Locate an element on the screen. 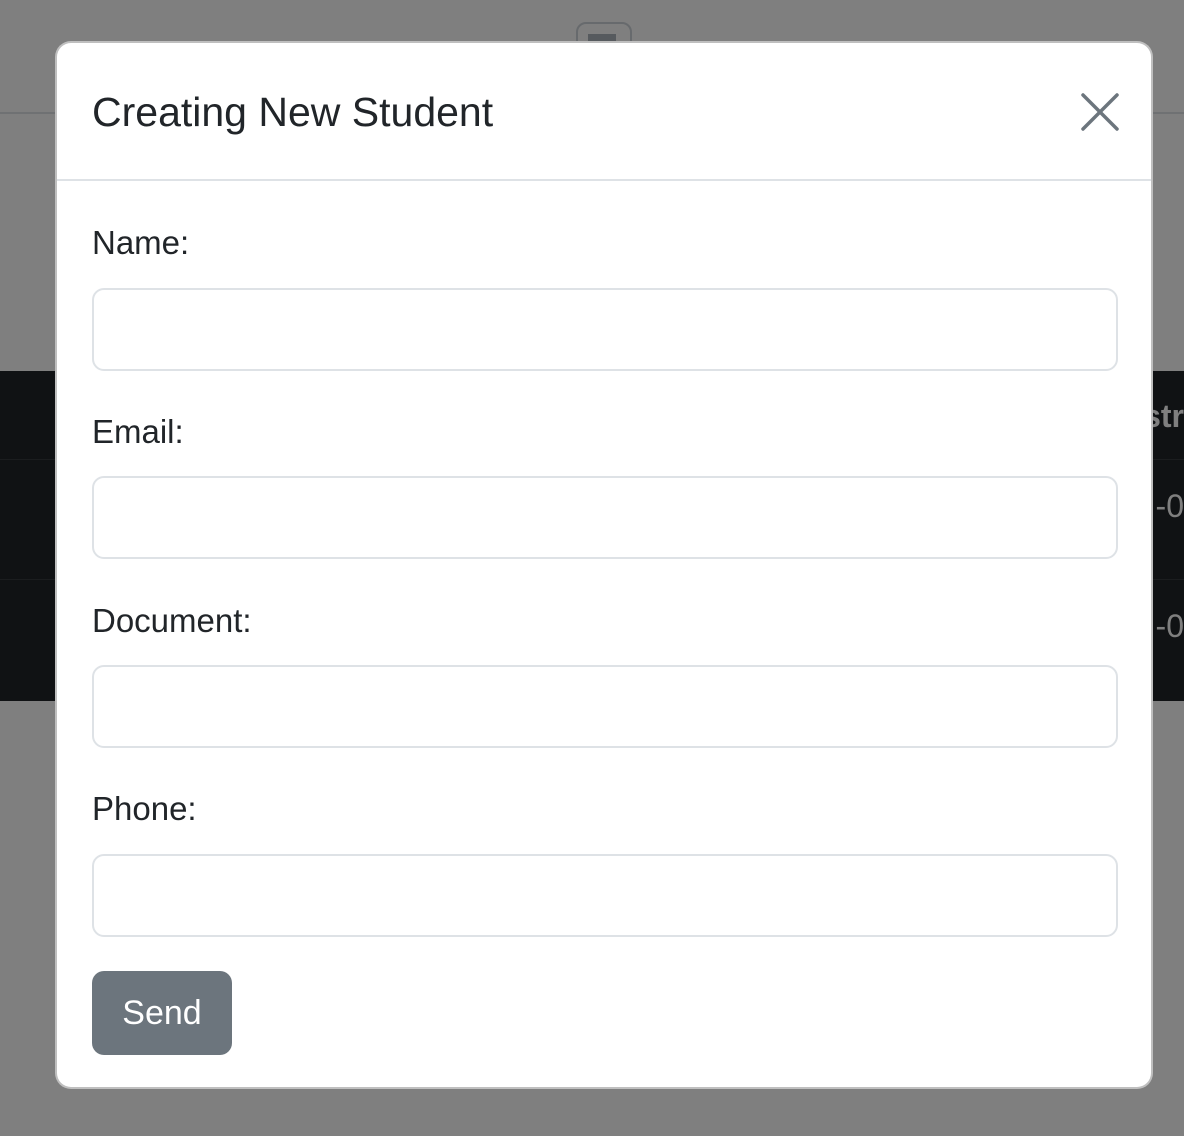  close-button is located at coordinates (1100, 112).